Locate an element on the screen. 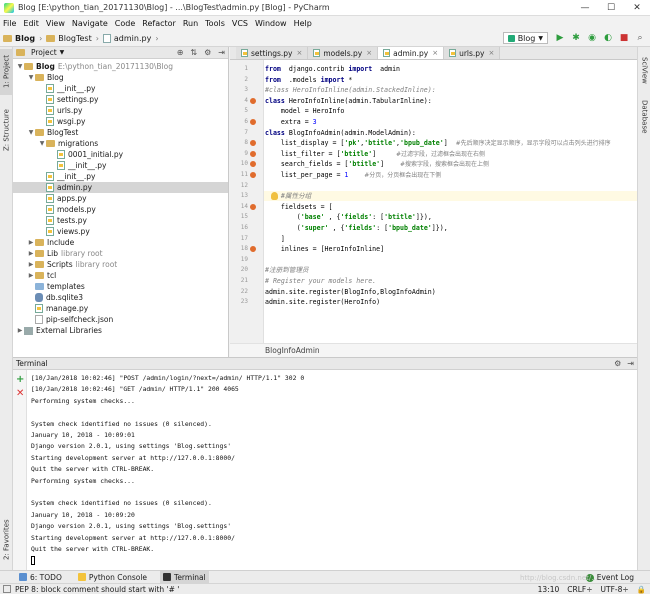 Image resolution: width=650 pixels, height=594 pixels. new-session-icon: + is located at coordinates (20, 379).